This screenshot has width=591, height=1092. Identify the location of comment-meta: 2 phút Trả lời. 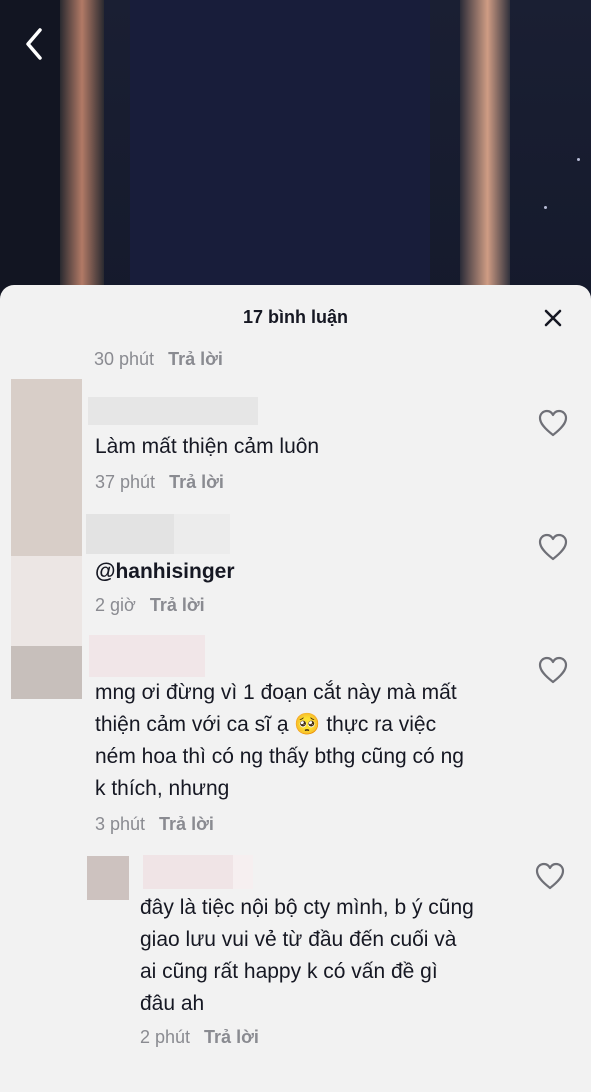
(199, 1037).